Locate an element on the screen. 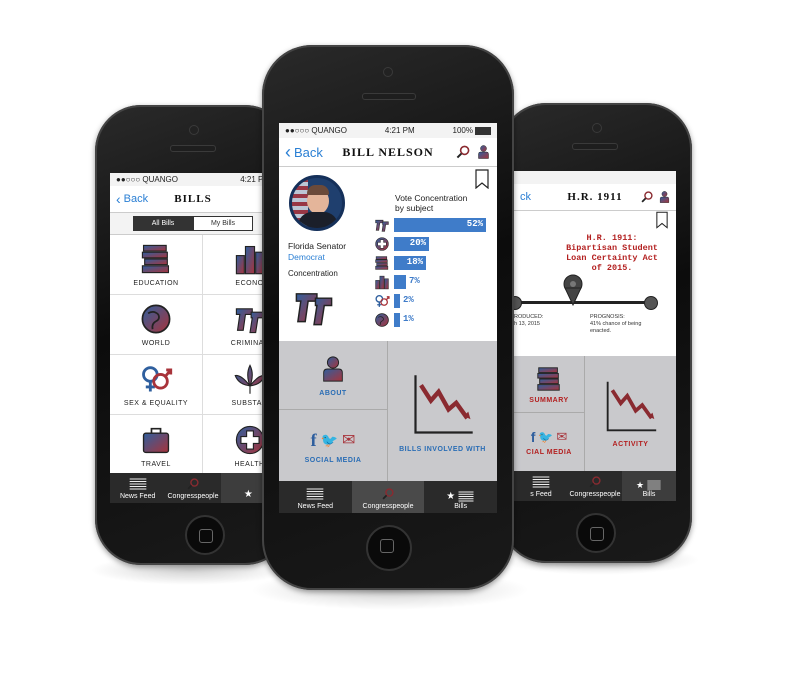 This screenshot has width=800, height=700. portrait-suit is located at coordinates (318, 220).